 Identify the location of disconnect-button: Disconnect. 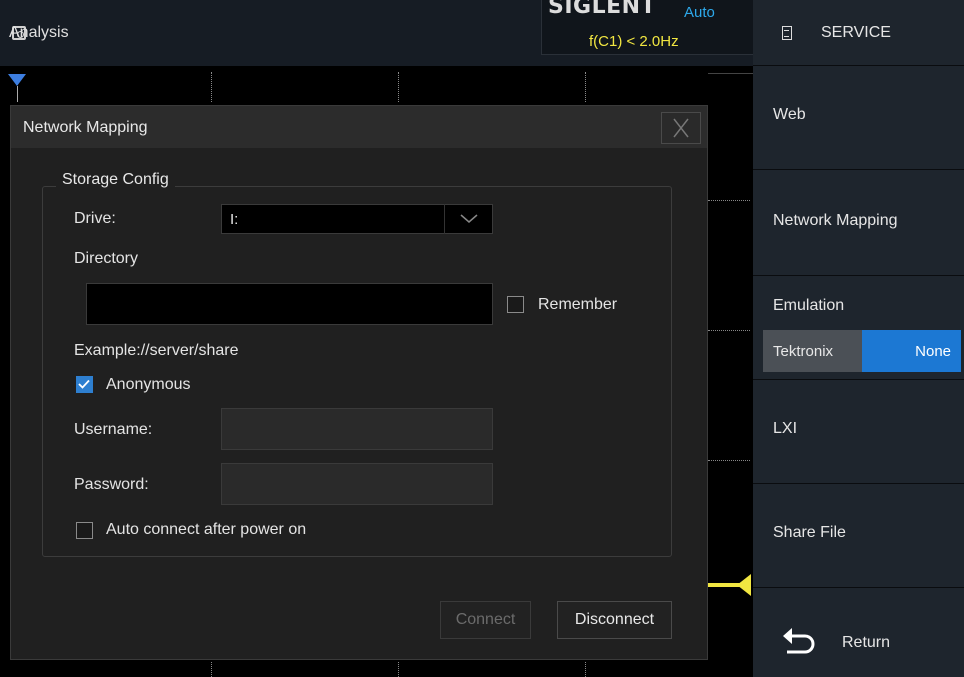
(614, 620).